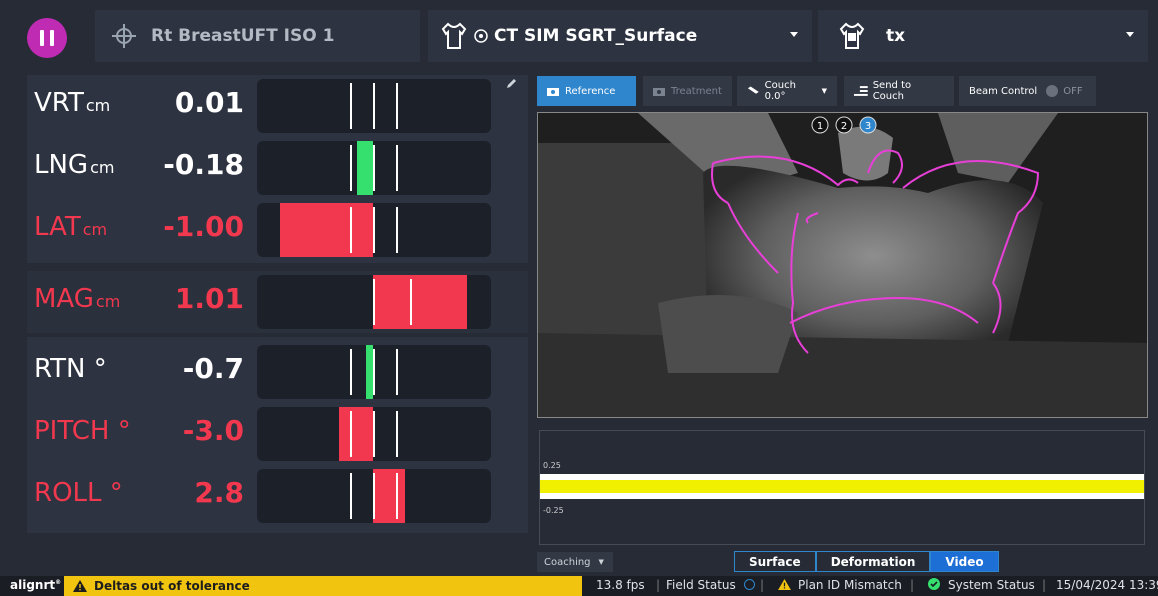 This screenshot has height=596, width=1158. What do you see at coordinates (454, 35) in the screenshot?
I see `torso-outline-icon` at bounding box center [454, 35].